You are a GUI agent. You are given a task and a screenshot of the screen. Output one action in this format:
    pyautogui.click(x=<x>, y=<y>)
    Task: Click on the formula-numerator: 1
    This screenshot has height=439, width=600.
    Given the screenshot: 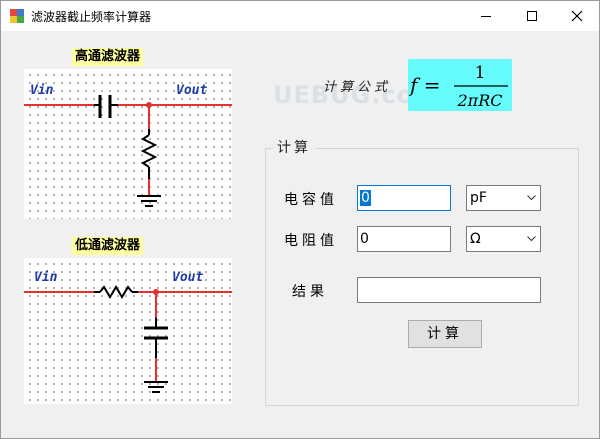 What is the action you would take?
    pyautogui.click(x=480, y=73)
    